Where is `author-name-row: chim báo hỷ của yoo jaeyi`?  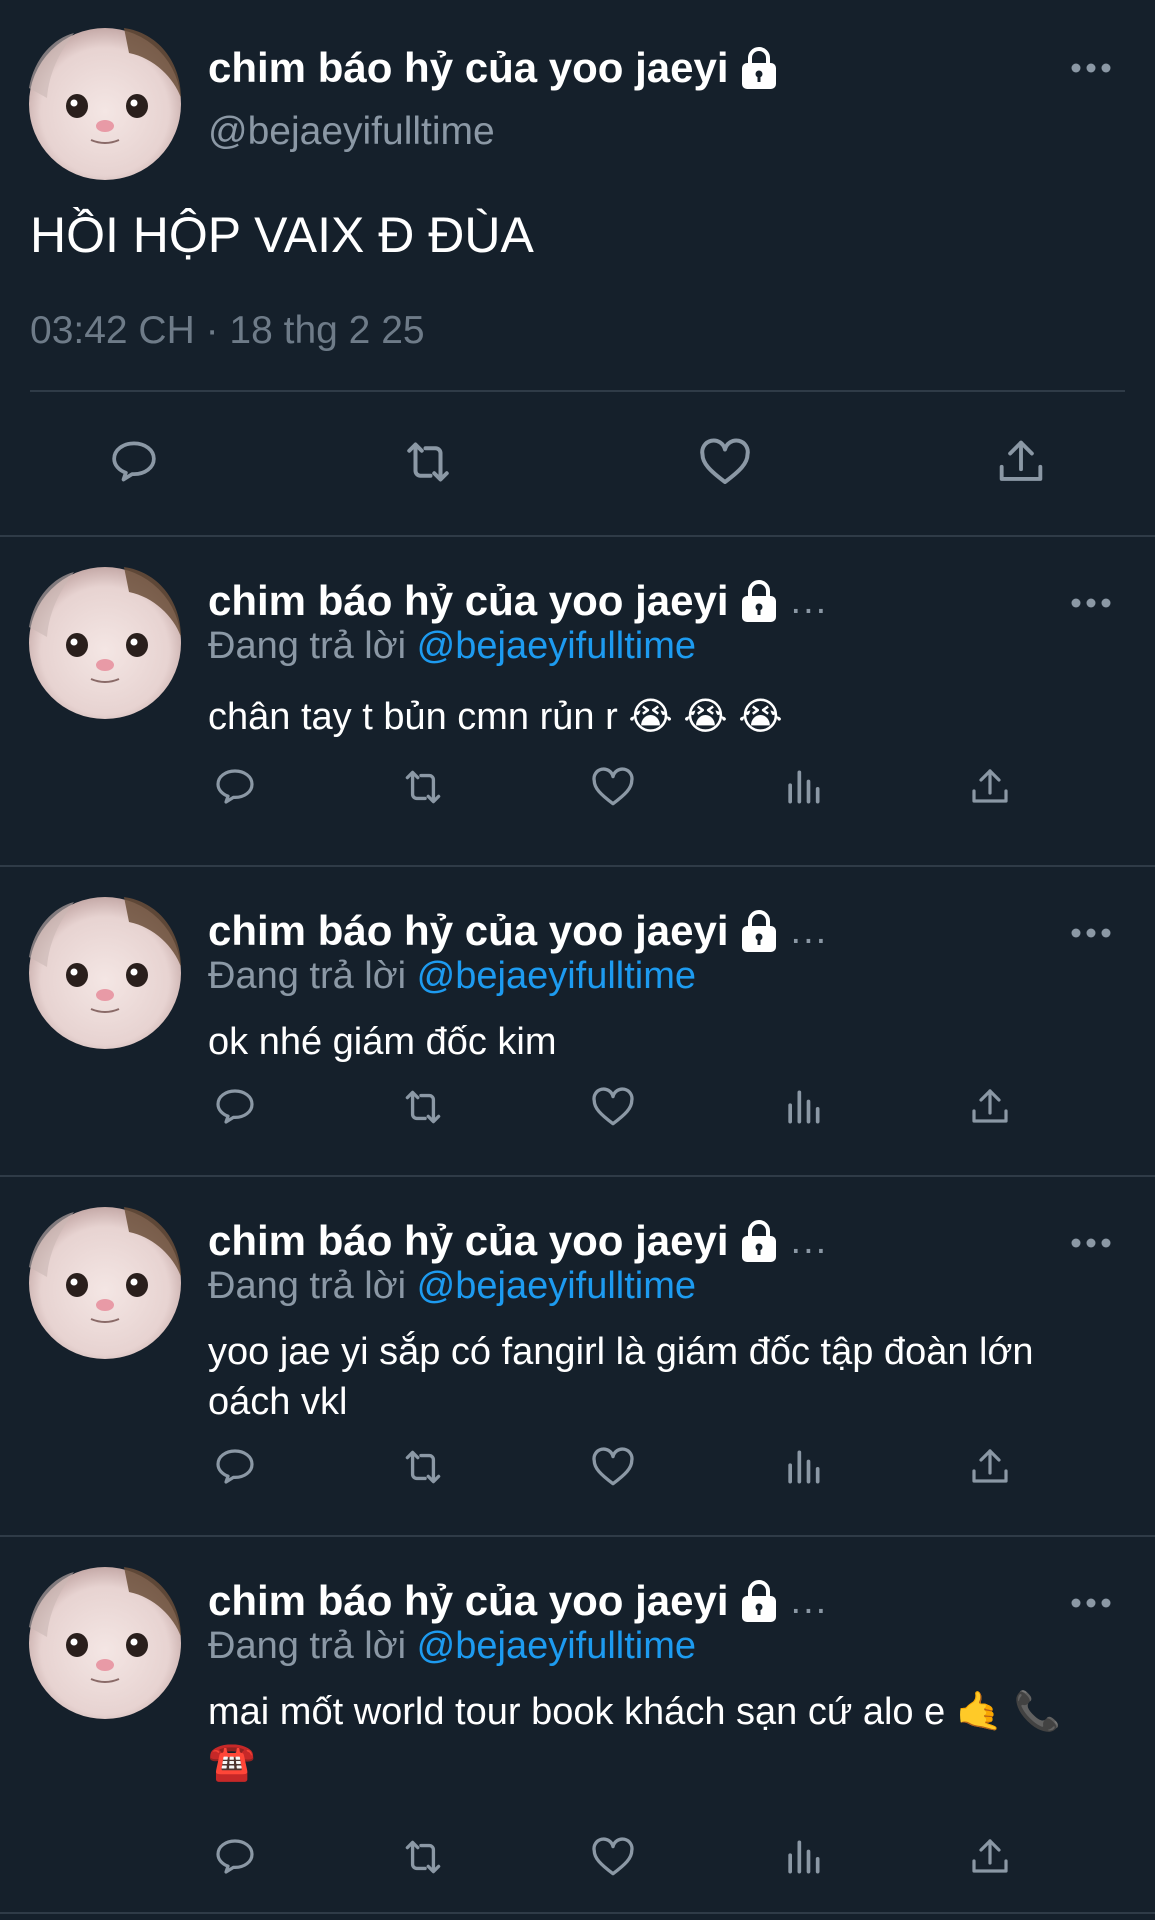
author-name-row: chim báo hỷ của yoo jaeyi is located at coordinates (493, 68).